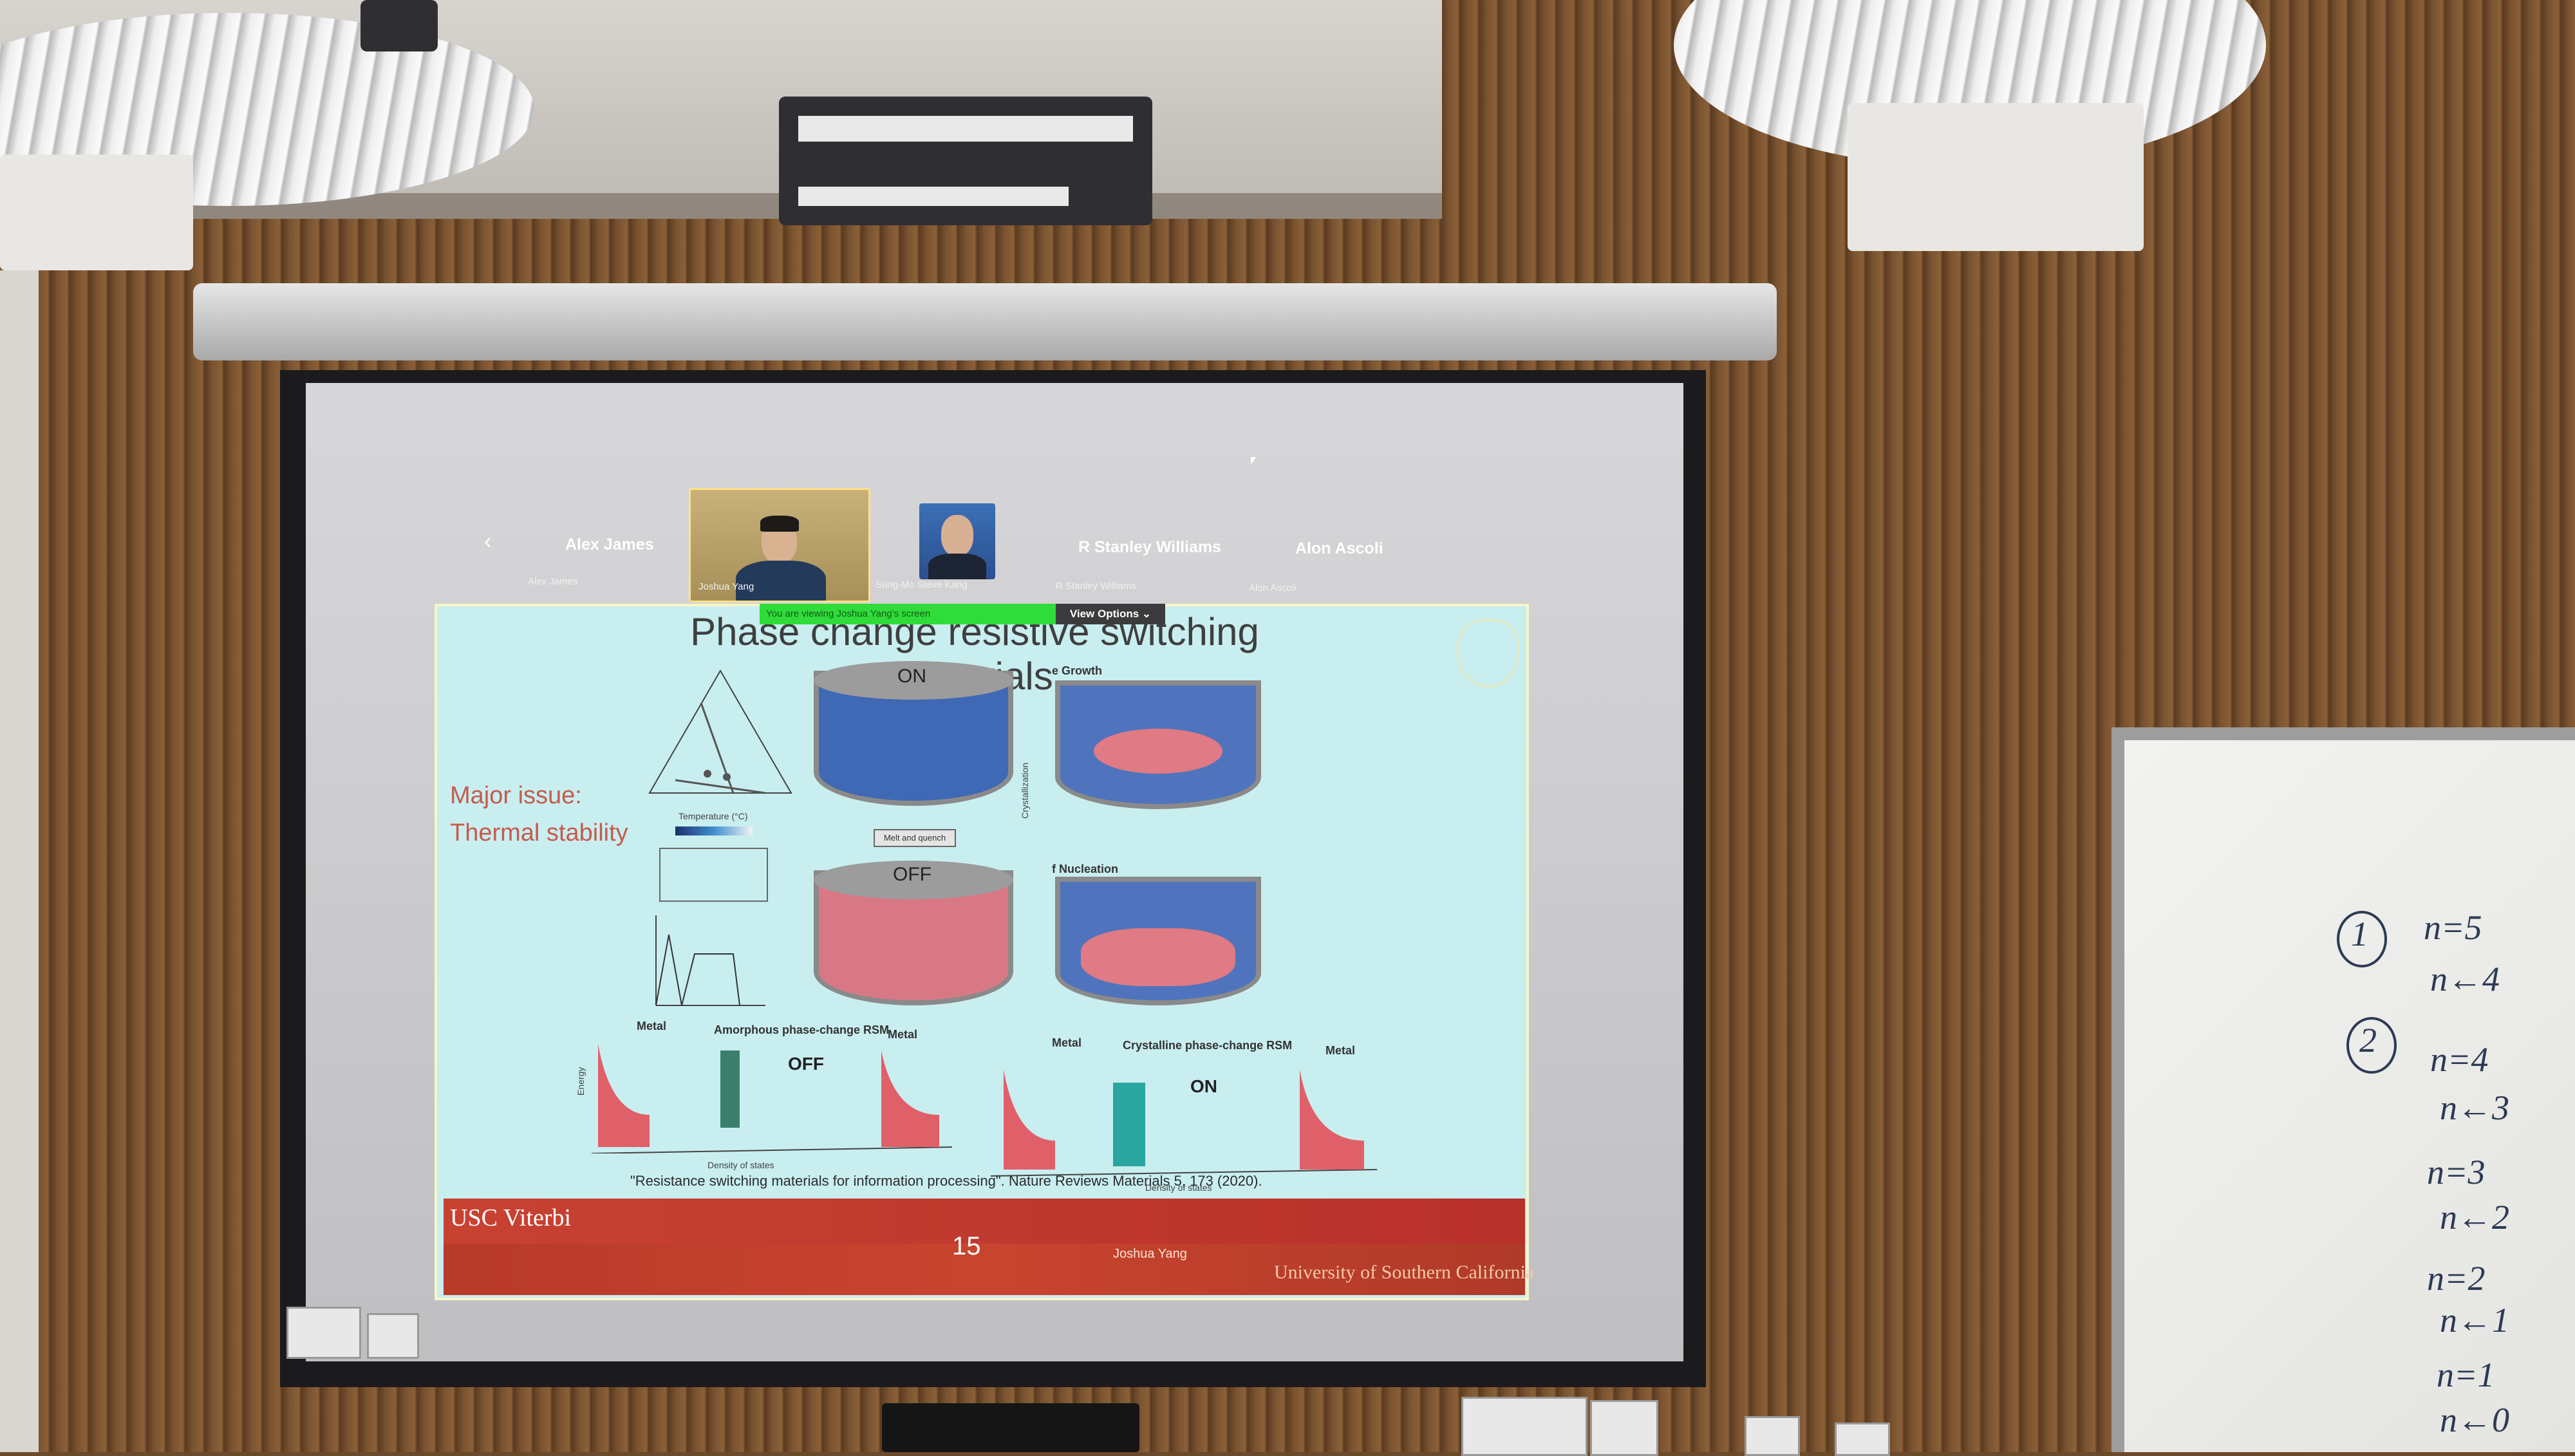  What do you see at coordinates (609, 545) in the screenshot?
I see `participant-name: Alex James` at bounding box center [609, 545].